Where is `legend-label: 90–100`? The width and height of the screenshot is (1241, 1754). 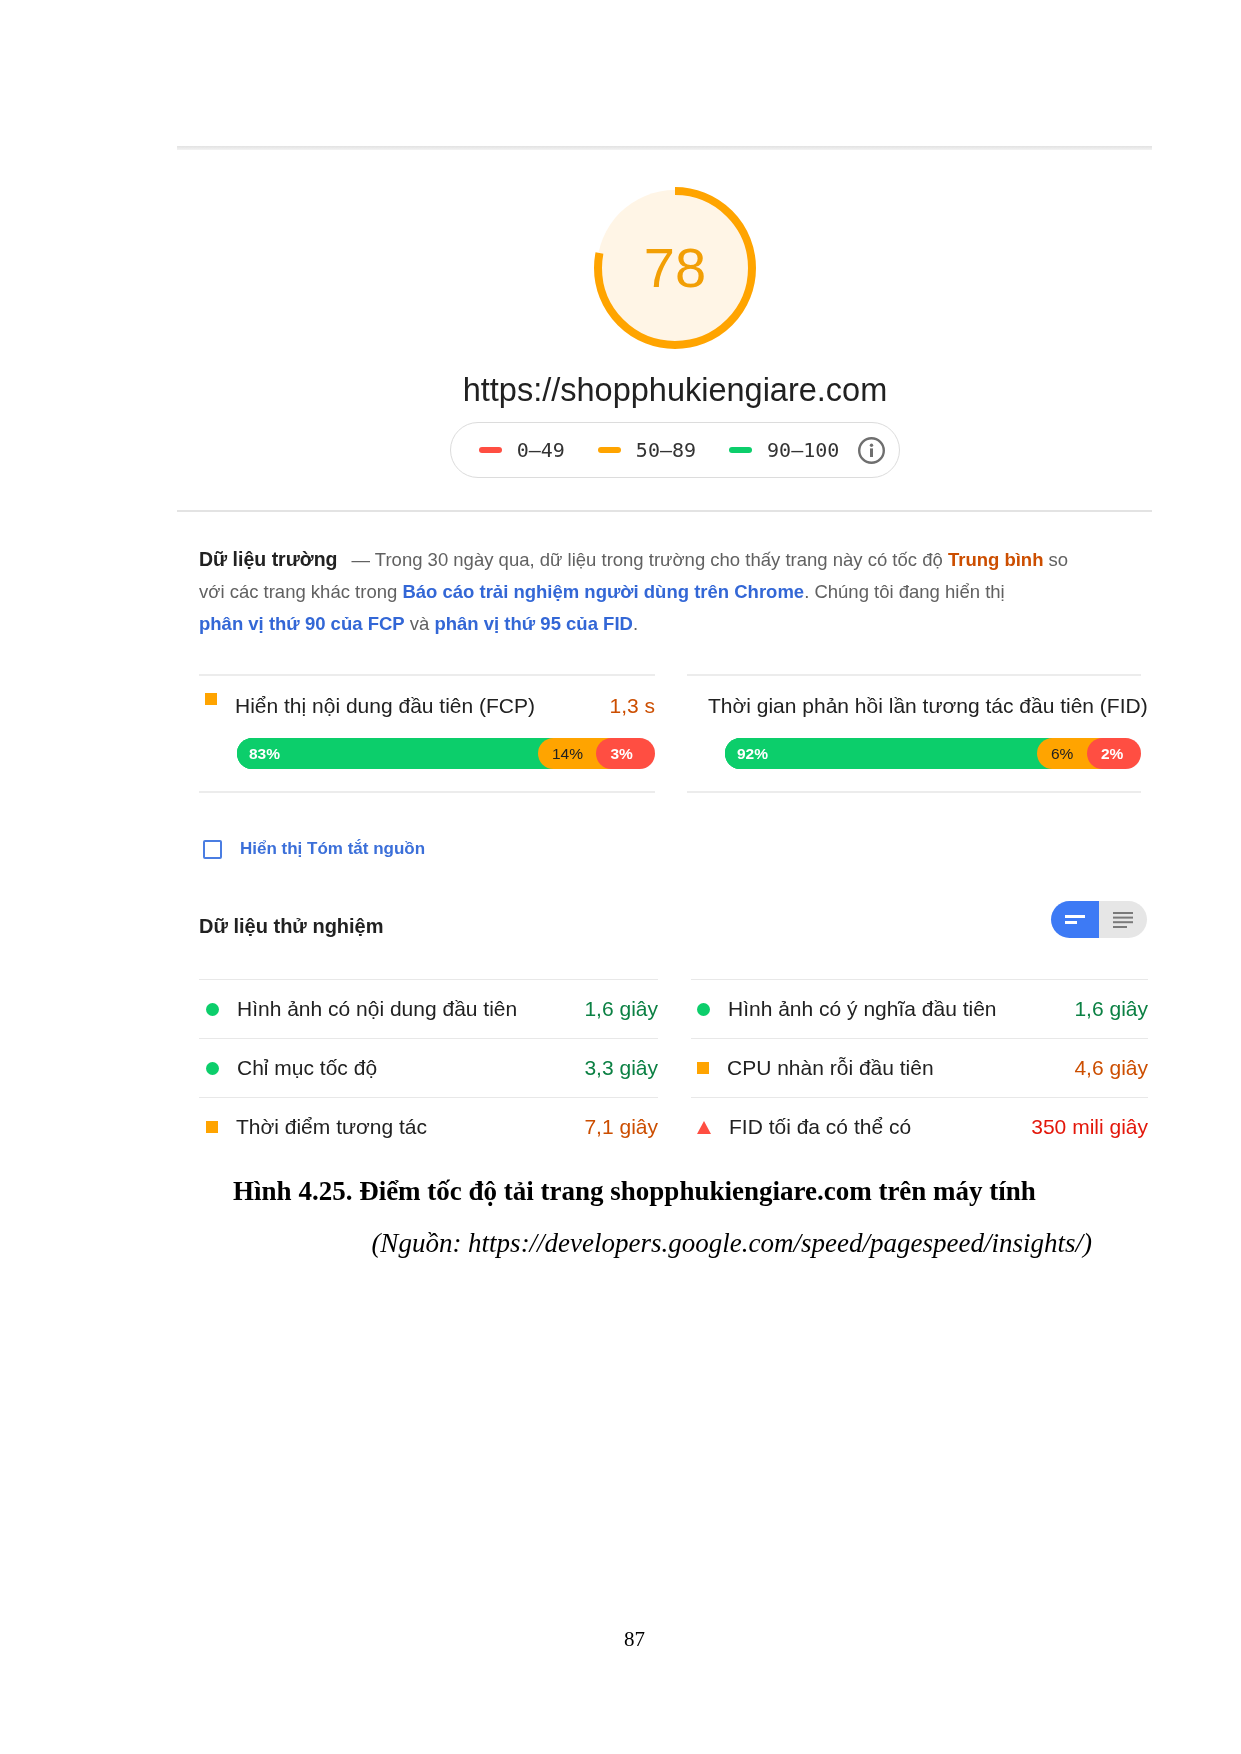 legend-label: 90–100 is located at coordinates (803, 450).